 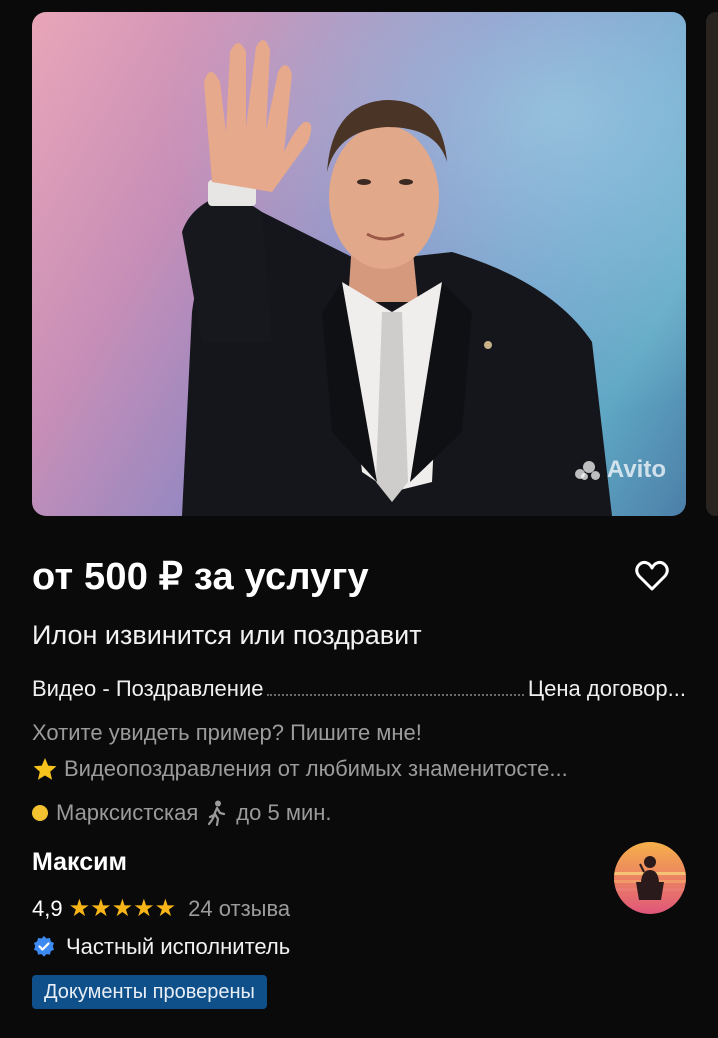 I want to click on documents-verified-badge: Документы проверены, so click(x=149, y=992).